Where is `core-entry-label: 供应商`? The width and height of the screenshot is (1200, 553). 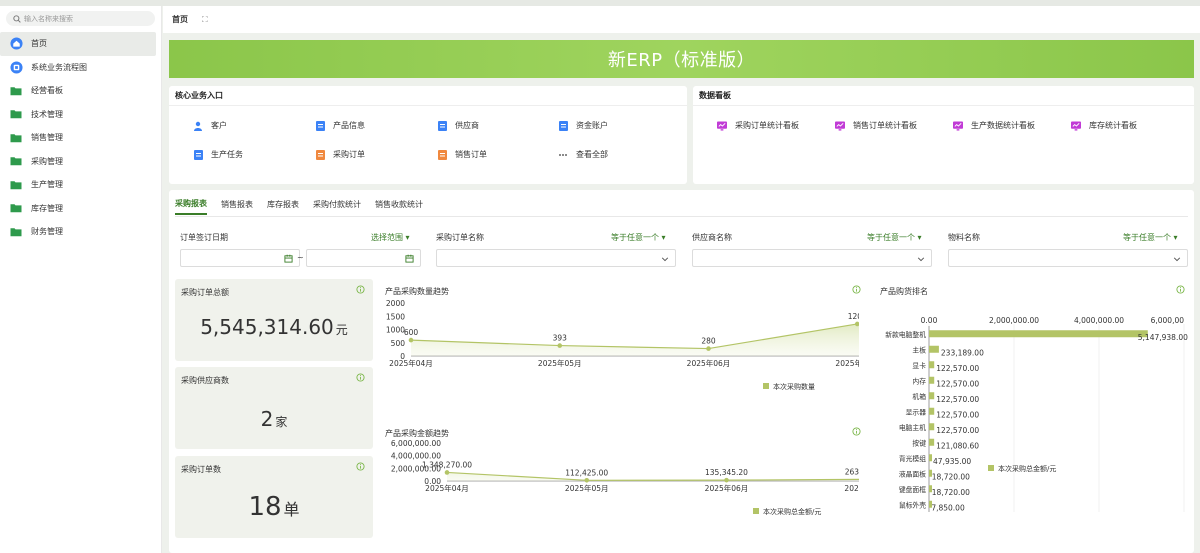
core-entry-label: 供应商 is located at coordinates (467, 125).